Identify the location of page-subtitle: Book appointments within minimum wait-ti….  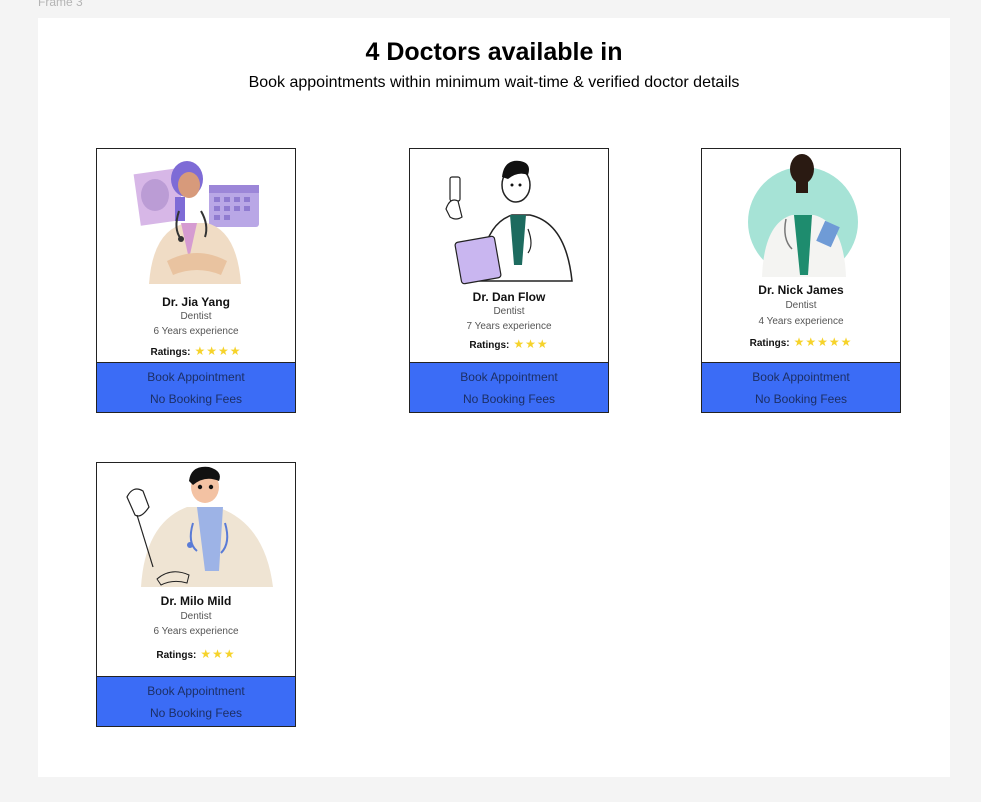
(494, 82).